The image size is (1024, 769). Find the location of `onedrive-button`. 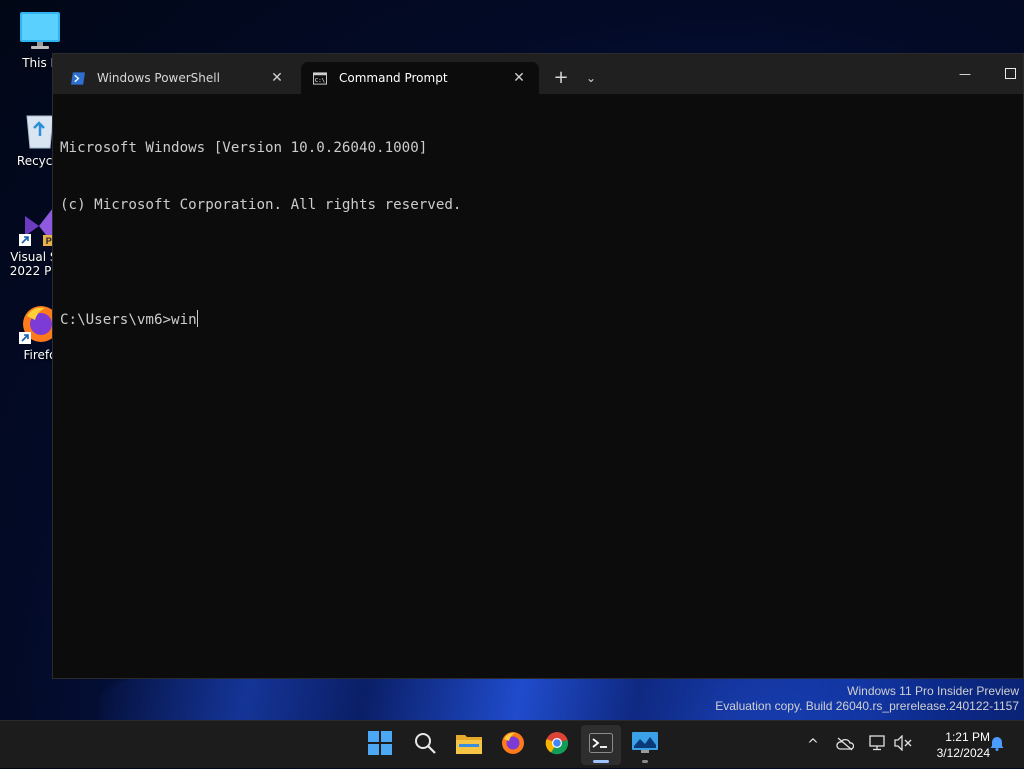

onedrive-button is located at coordinates (845, 745).